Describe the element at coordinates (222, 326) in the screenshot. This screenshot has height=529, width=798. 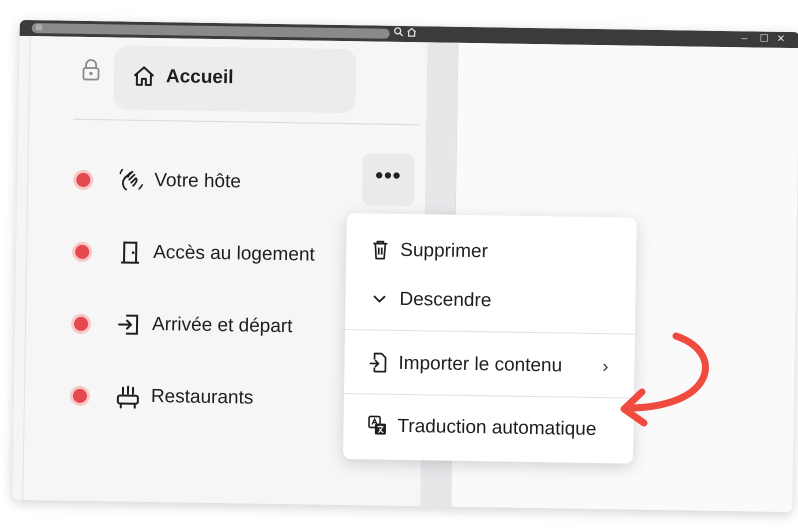
I see `sidebar-item-label: Arrivée et départ` at that location.